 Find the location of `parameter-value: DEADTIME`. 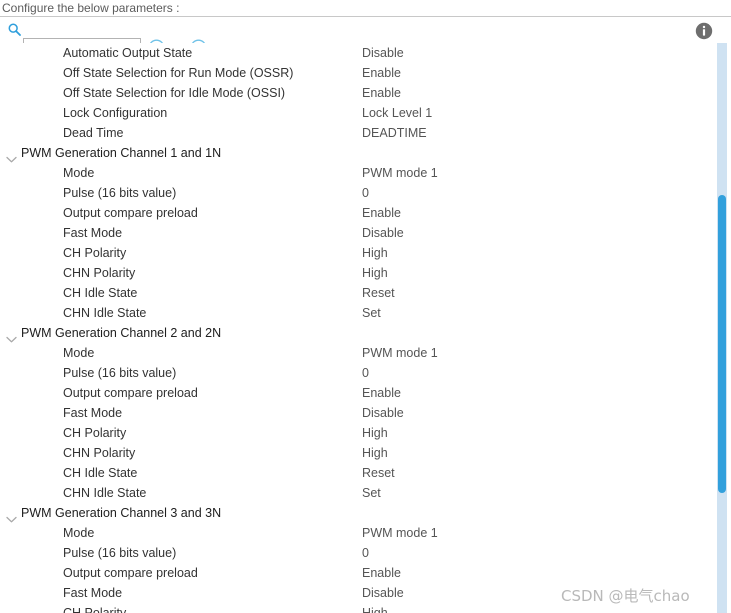

parameter-value: DEADTIME is located at coordinates (394, 133).